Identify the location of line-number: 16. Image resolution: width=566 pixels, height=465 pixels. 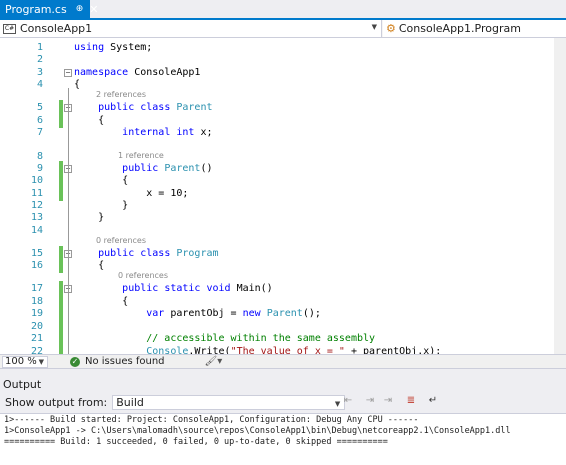
(36, 265).